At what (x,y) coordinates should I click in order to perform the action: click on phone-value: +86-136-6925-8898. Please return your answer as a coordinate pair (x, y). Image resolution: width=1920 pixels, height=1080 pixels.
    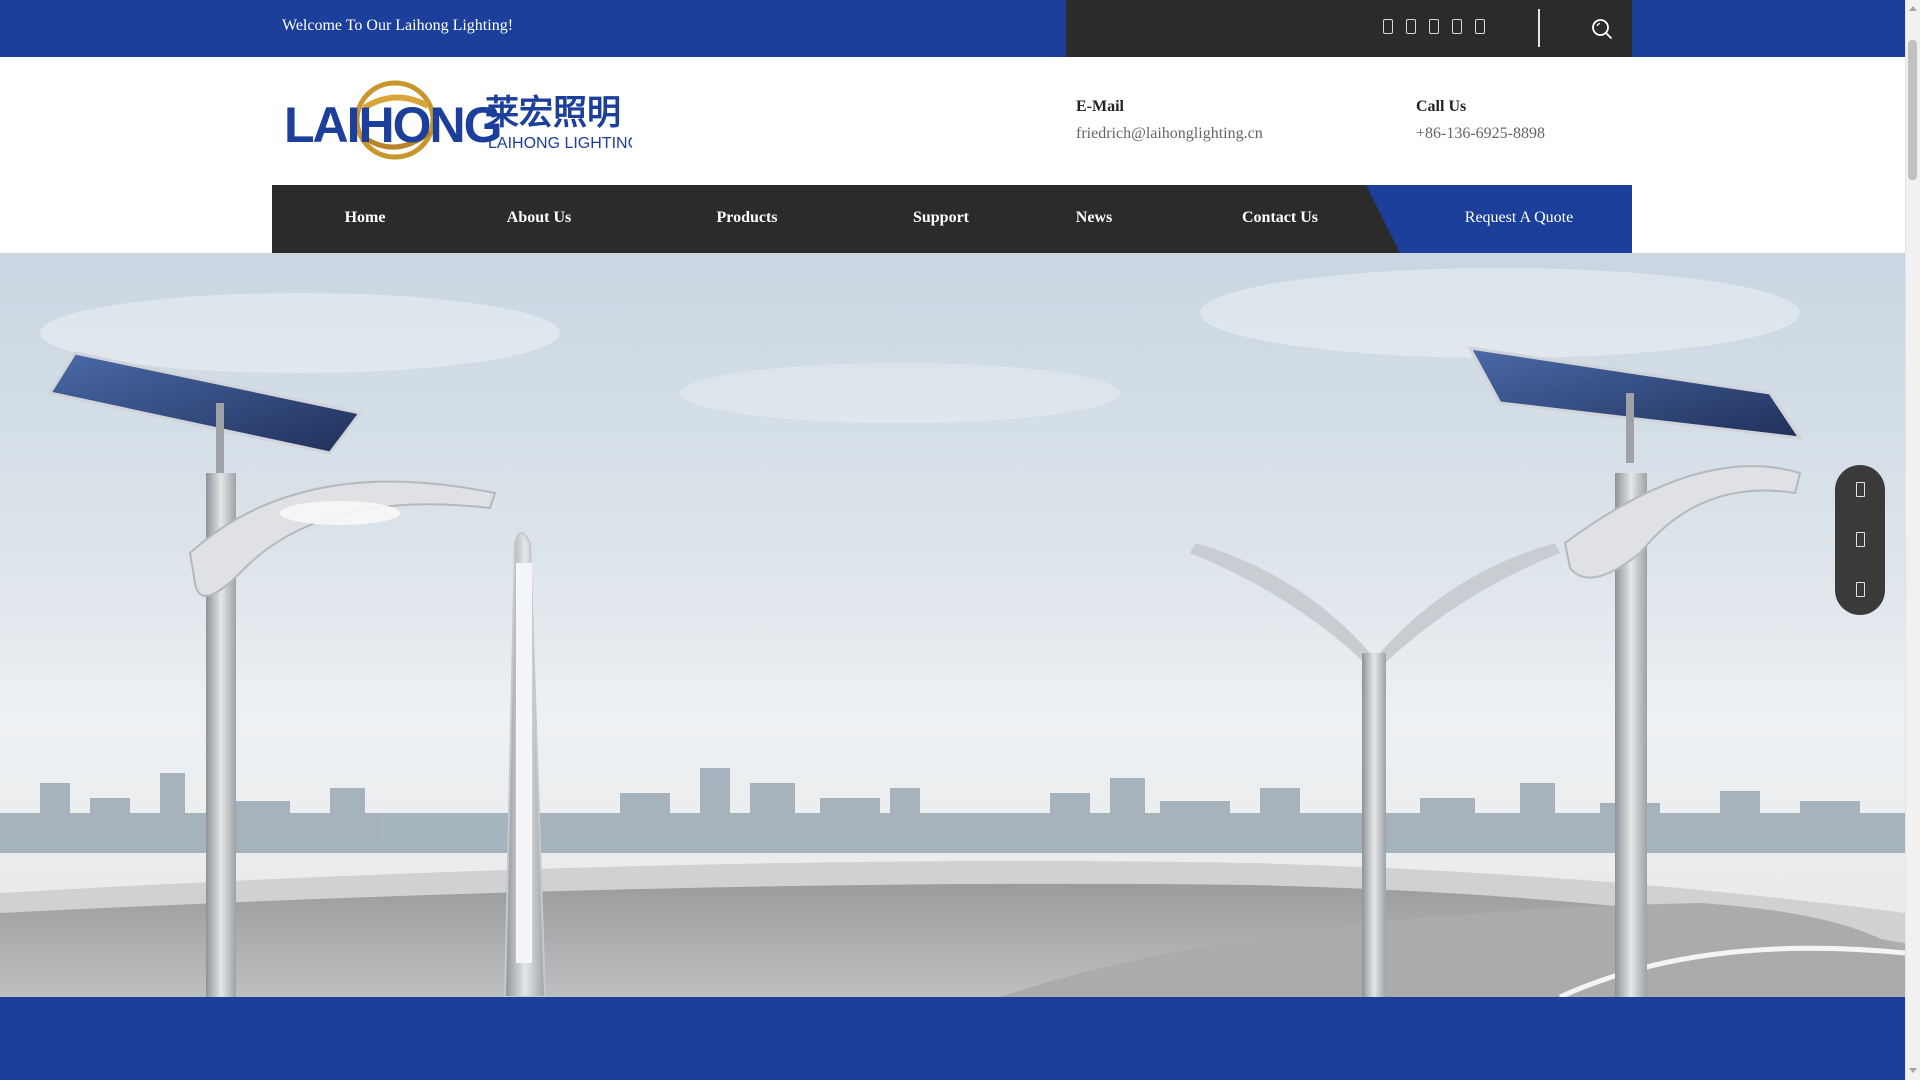
    Looking at the image, I should click on (1480, 134).